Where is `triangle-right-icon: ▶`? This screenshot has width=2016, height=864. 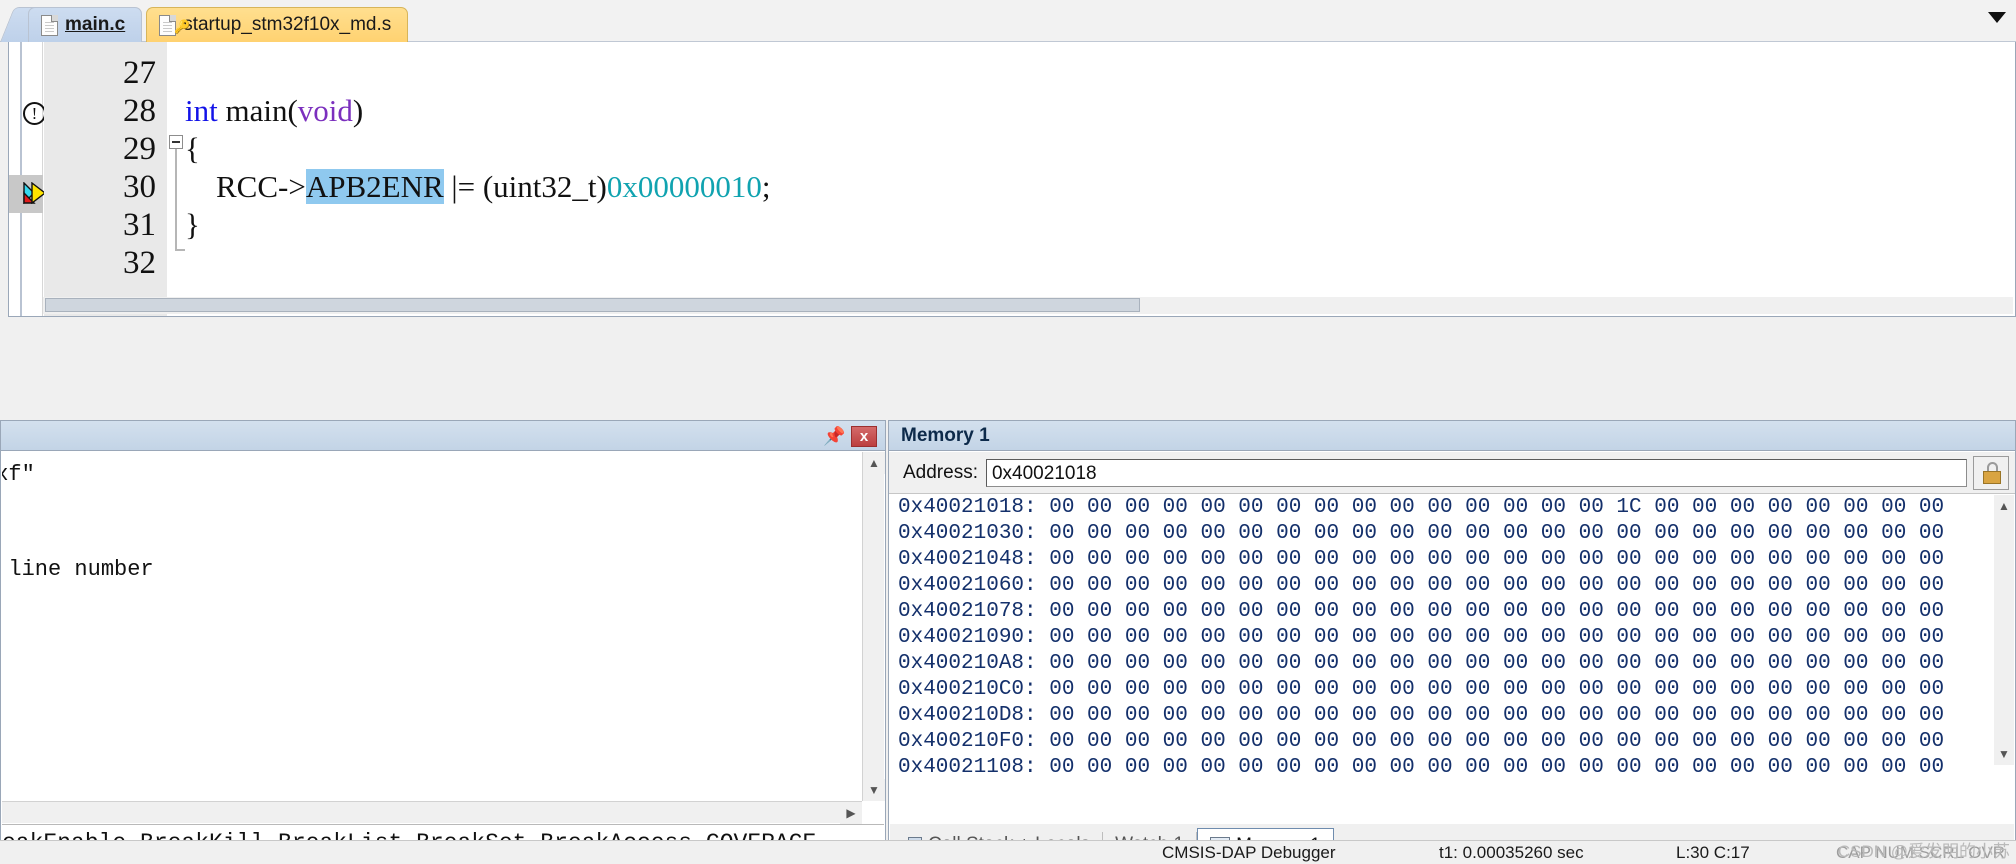
triangle-right-icon: ▶ is located at coordinates (851, 813).